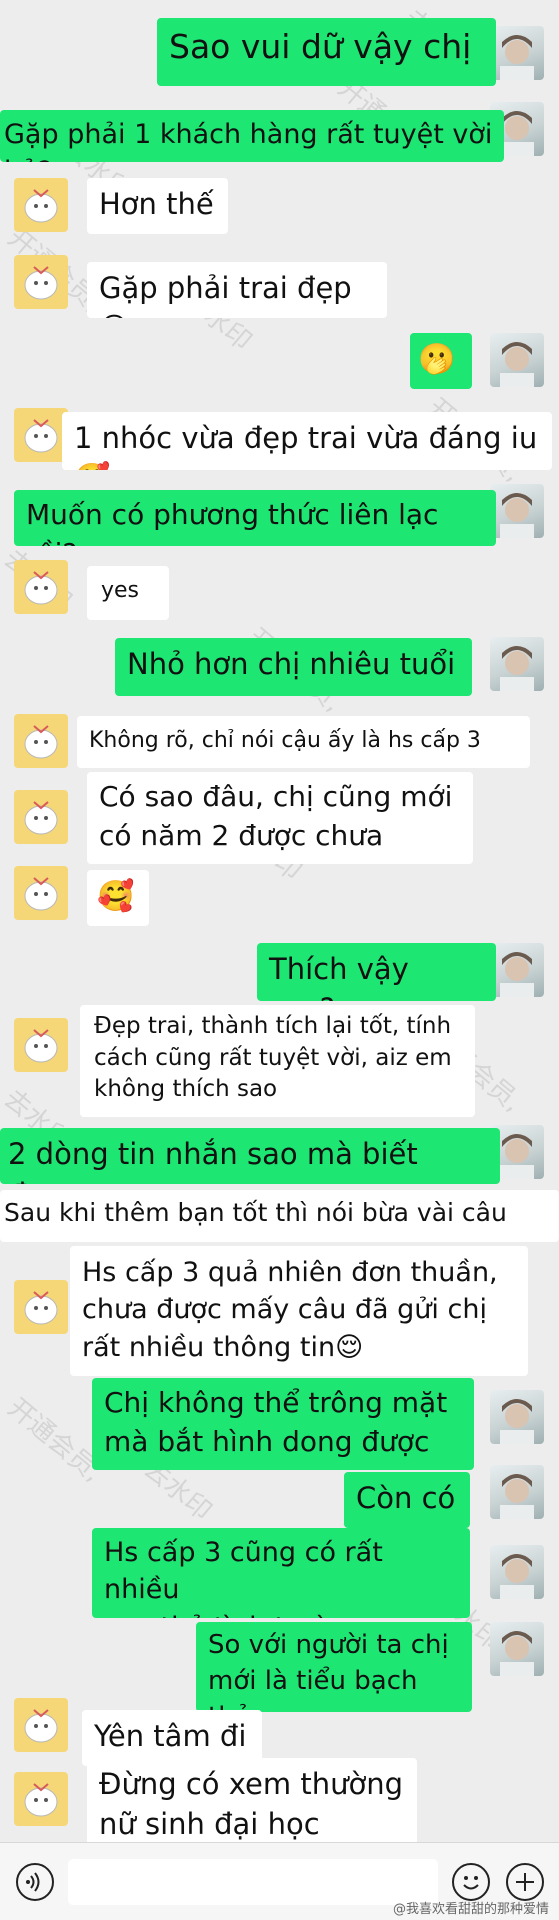  I want to click on message-bubble-sent: 2 dòng tin nhắn sao mà biết được, so click(250, 1156).